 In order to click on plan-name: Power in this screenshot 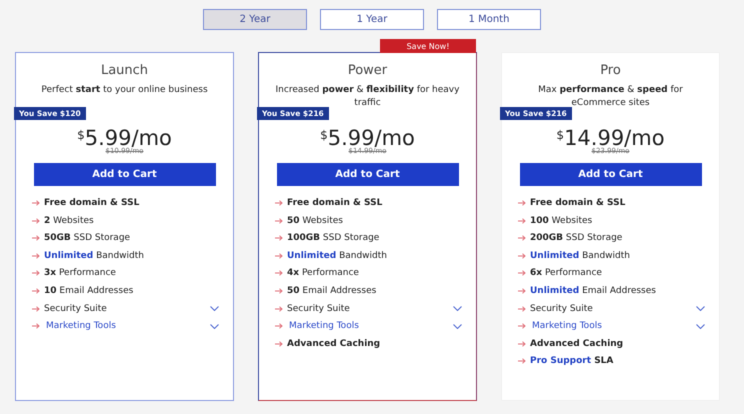, I will do `click(368, 70)`.